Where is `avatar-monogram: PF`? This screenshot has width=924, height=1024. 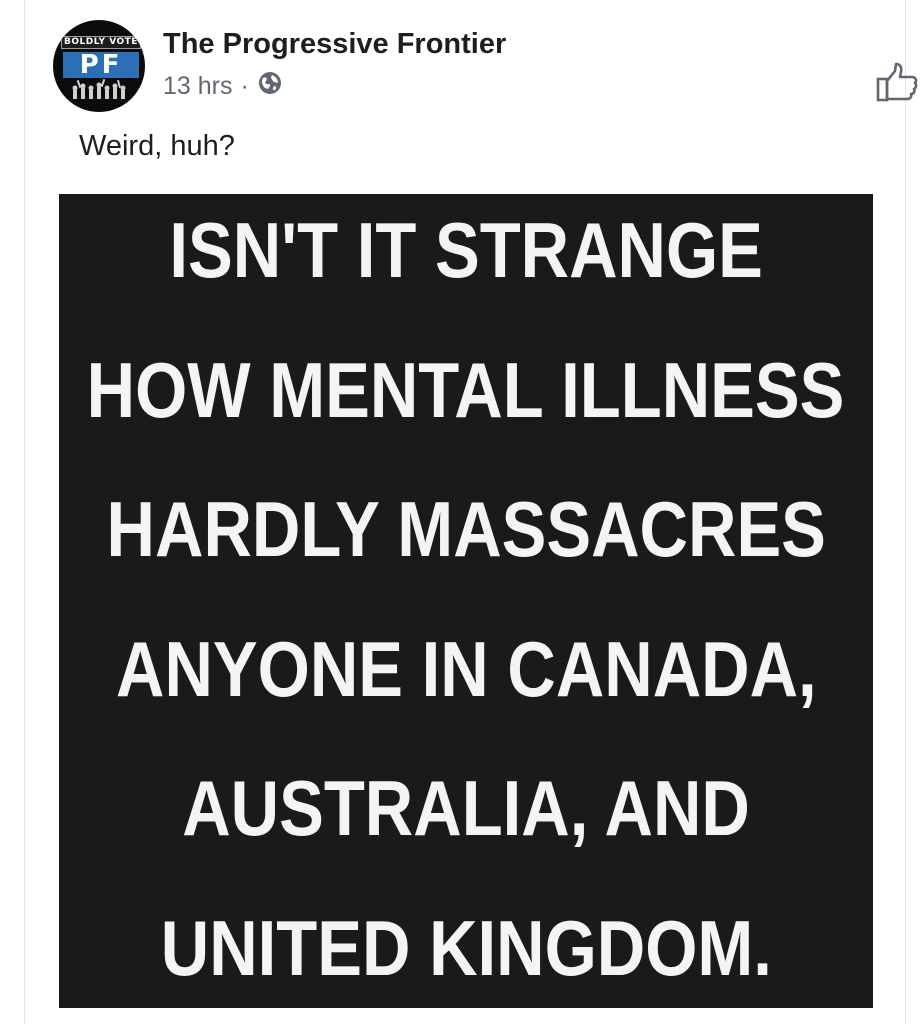
avatar-monogram: PF is located at coordinates (101, 65).